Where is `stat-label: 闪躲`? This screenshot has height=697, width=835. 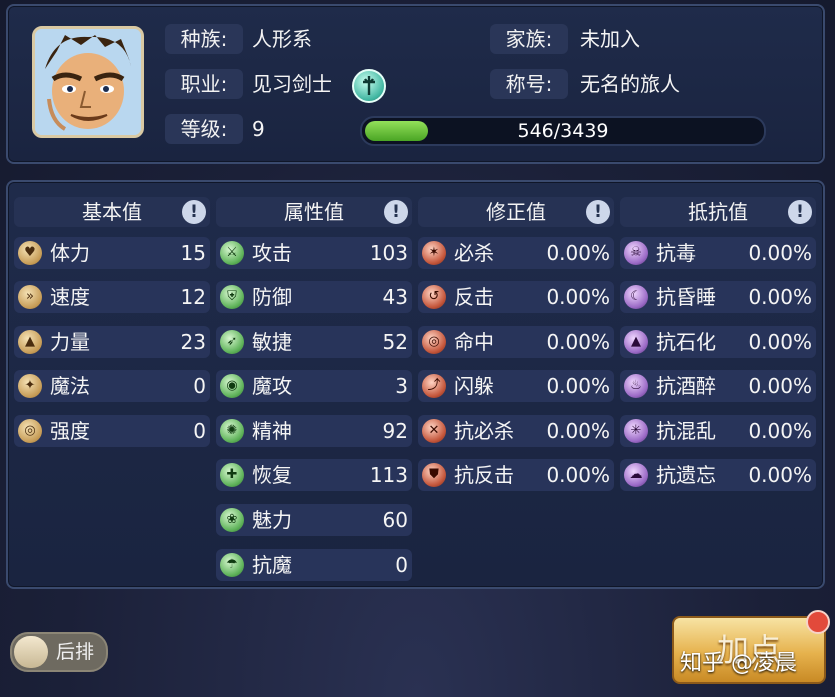
stat-label: 闪躲 is located at coordinates (474, 386).